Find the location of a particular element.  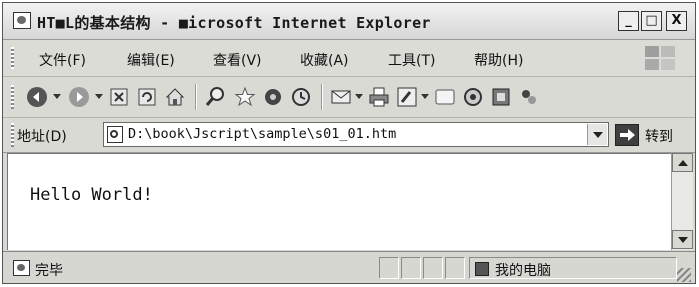

menu-file: 文件(F) is located at coordinates (62, 60).